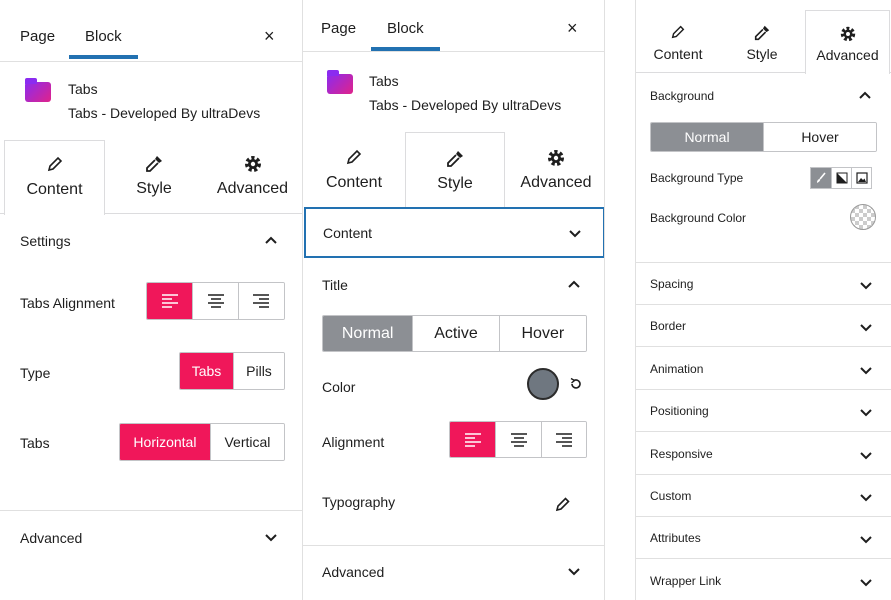  What do you see at coordinates (763, 411) in the screenshot?
I see `accordion-positioning: Positioning` at bounding box center [763, 411].